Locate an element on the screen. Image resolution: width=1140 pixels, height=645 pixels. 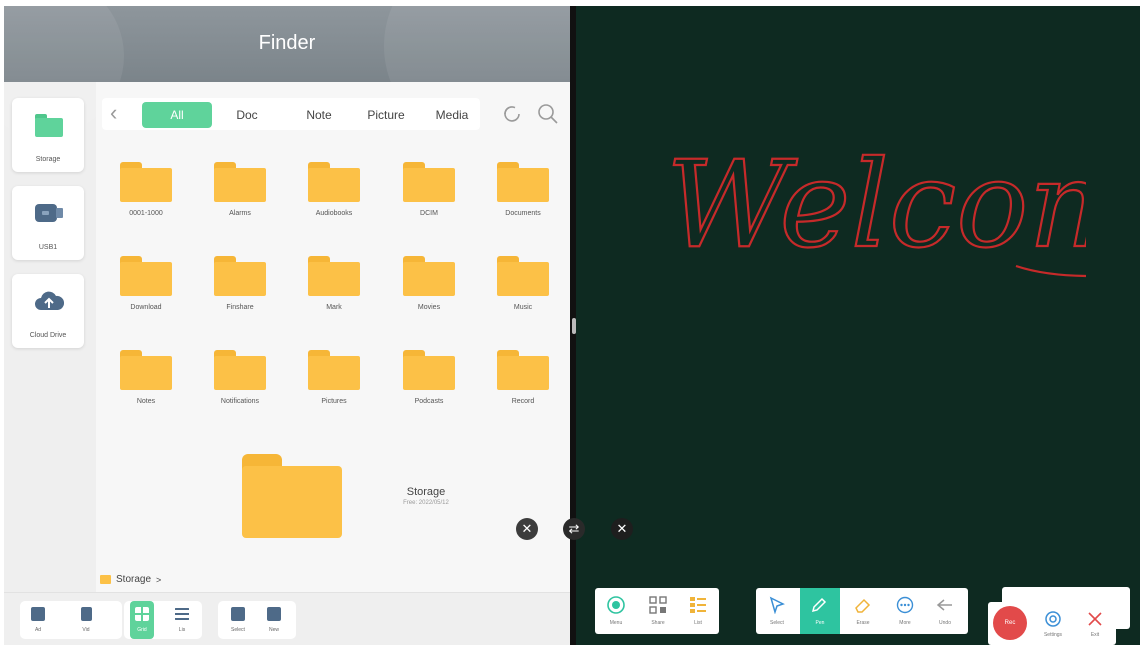
storage-name: Storage is located at coordinates (426, 492).